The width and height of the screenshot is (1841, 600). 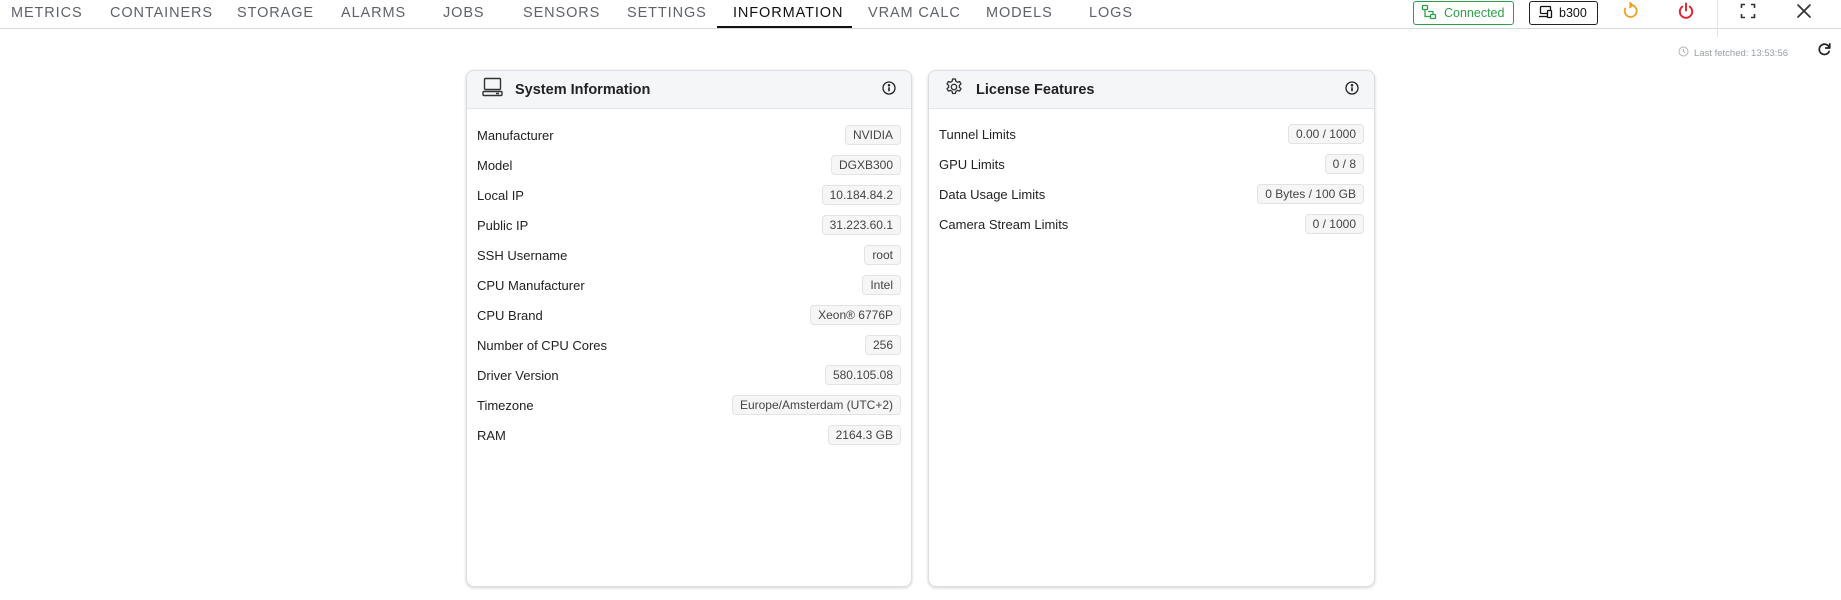 I want to click on row-label: GPU Limits, so click(x=972, y=164).